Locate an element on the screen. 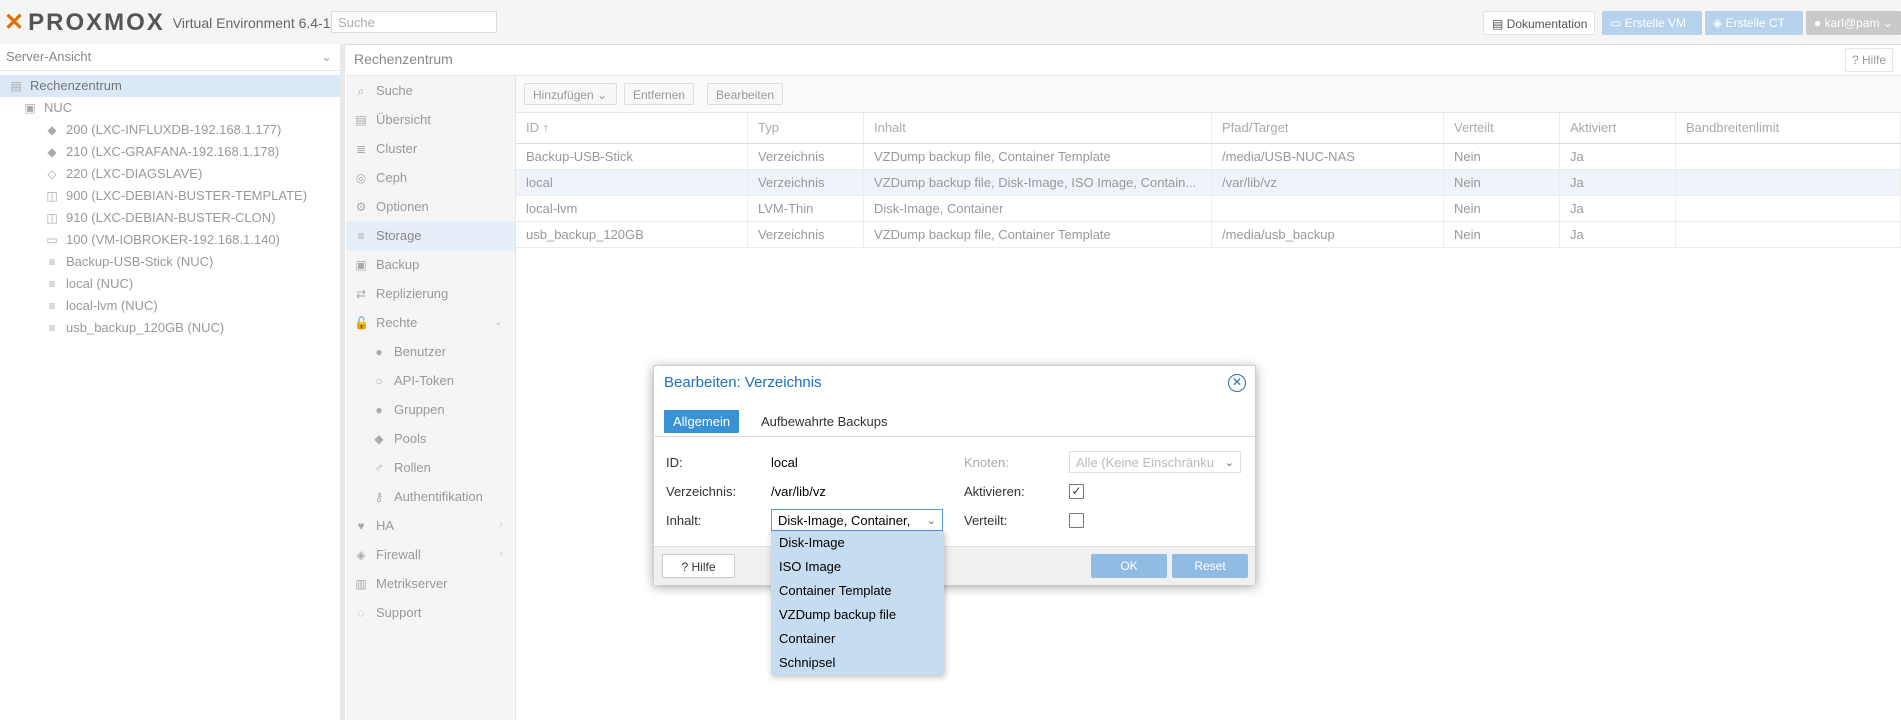 The image size is (1901, 720). table-cell: LVM-Thin is located at coordinates (806, 208).